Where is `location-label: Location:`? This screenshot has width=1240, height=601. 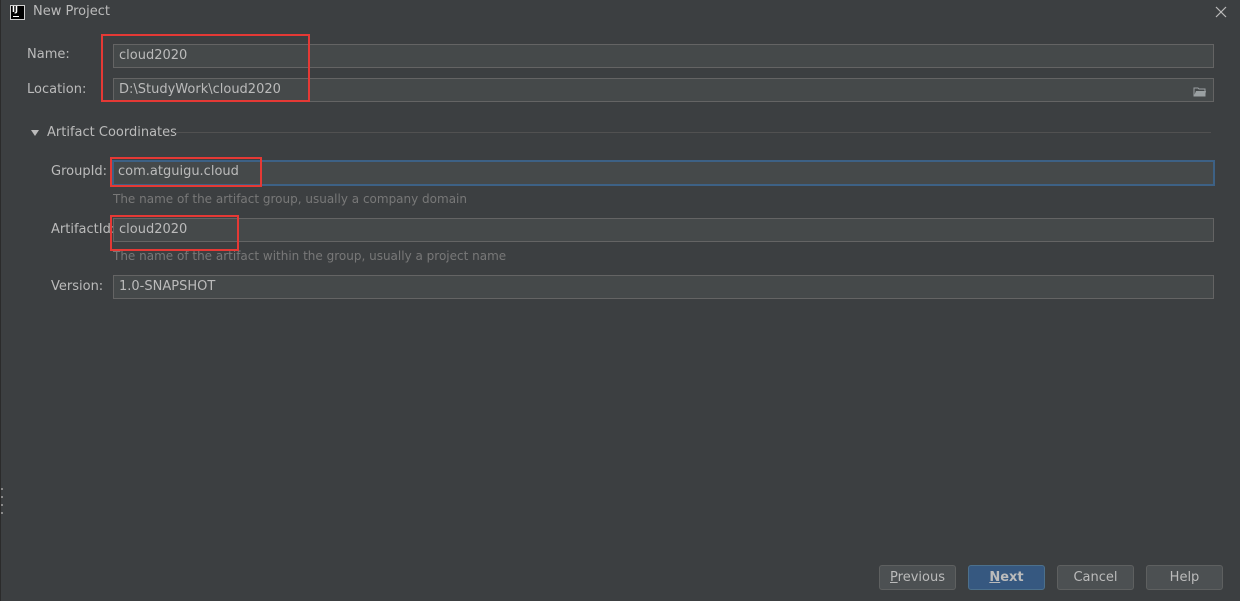
location-label: Location: is located at coordinates (57, 89).